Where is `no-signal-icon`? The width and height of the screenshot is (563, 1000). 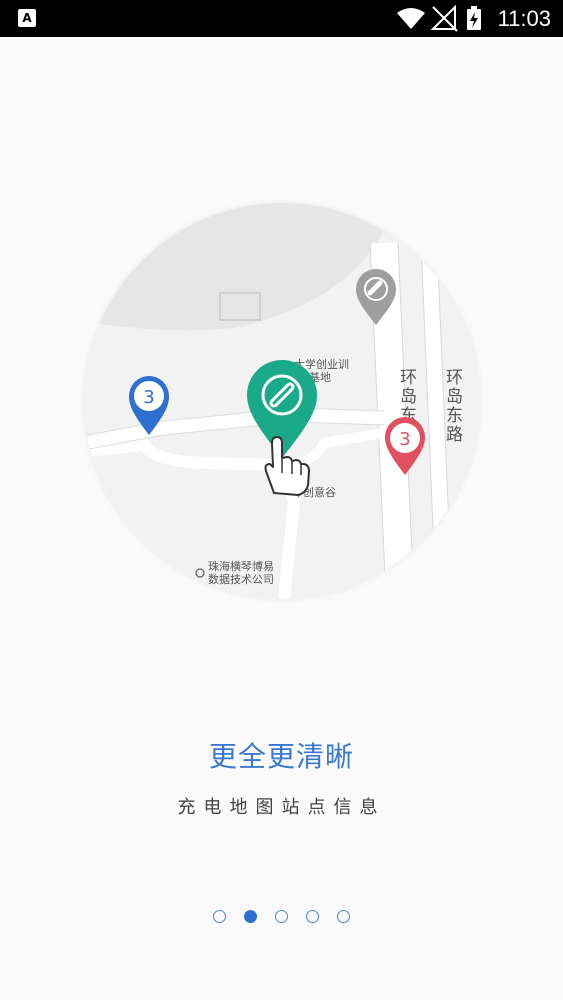 no-signal-icon is located at coordinates (444, 18).